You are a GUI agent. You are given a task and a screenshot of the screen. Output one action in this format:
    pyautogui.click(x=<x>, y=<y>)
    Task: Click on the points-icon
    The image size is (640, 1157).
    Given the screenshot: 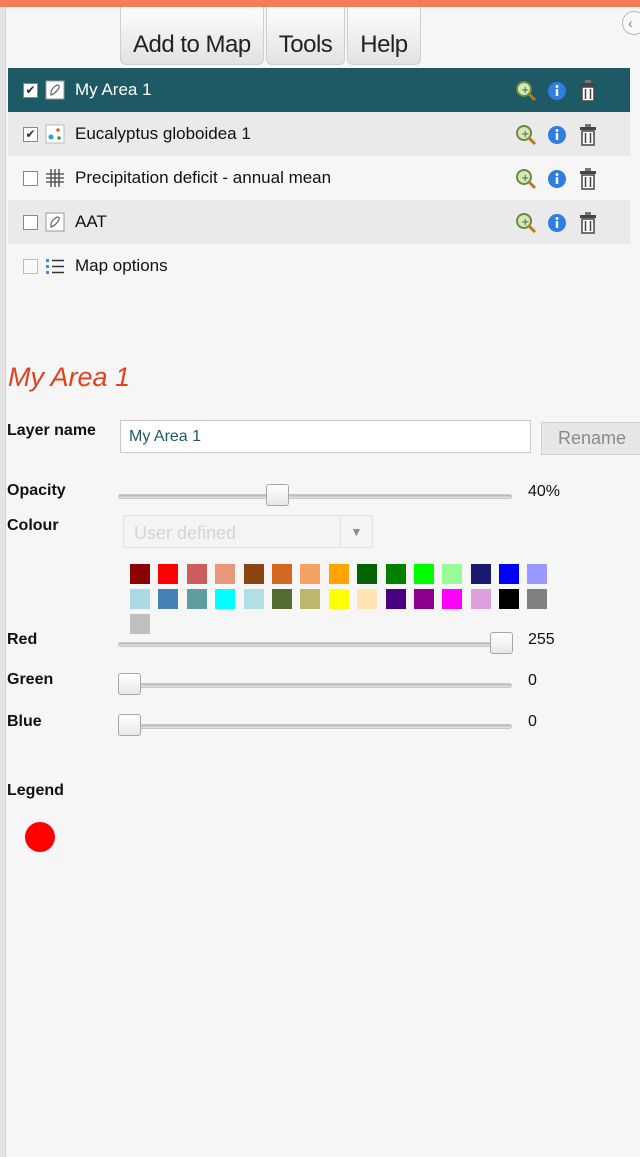 What is the action you would take?
    pyautogui.click(x=55, y=134)
    